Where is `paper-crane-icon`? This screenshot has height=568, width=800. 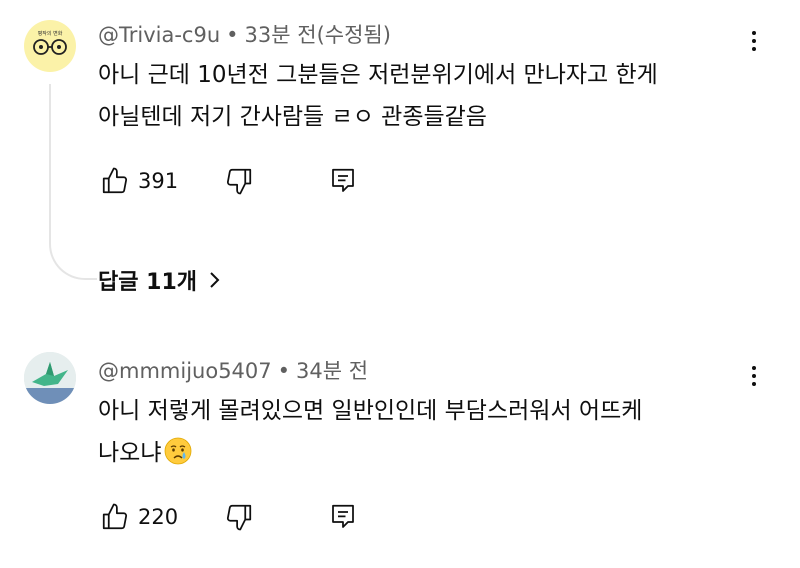
paper-crane-icon is located at coordinates (50, 378).